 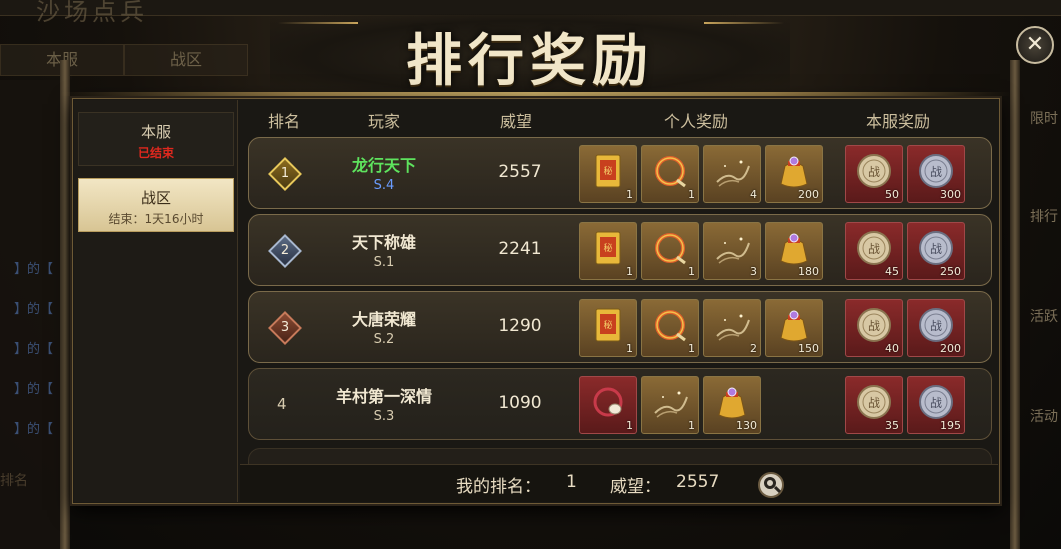 I want to click on rank-number: 3, so click(x=285, y=327).